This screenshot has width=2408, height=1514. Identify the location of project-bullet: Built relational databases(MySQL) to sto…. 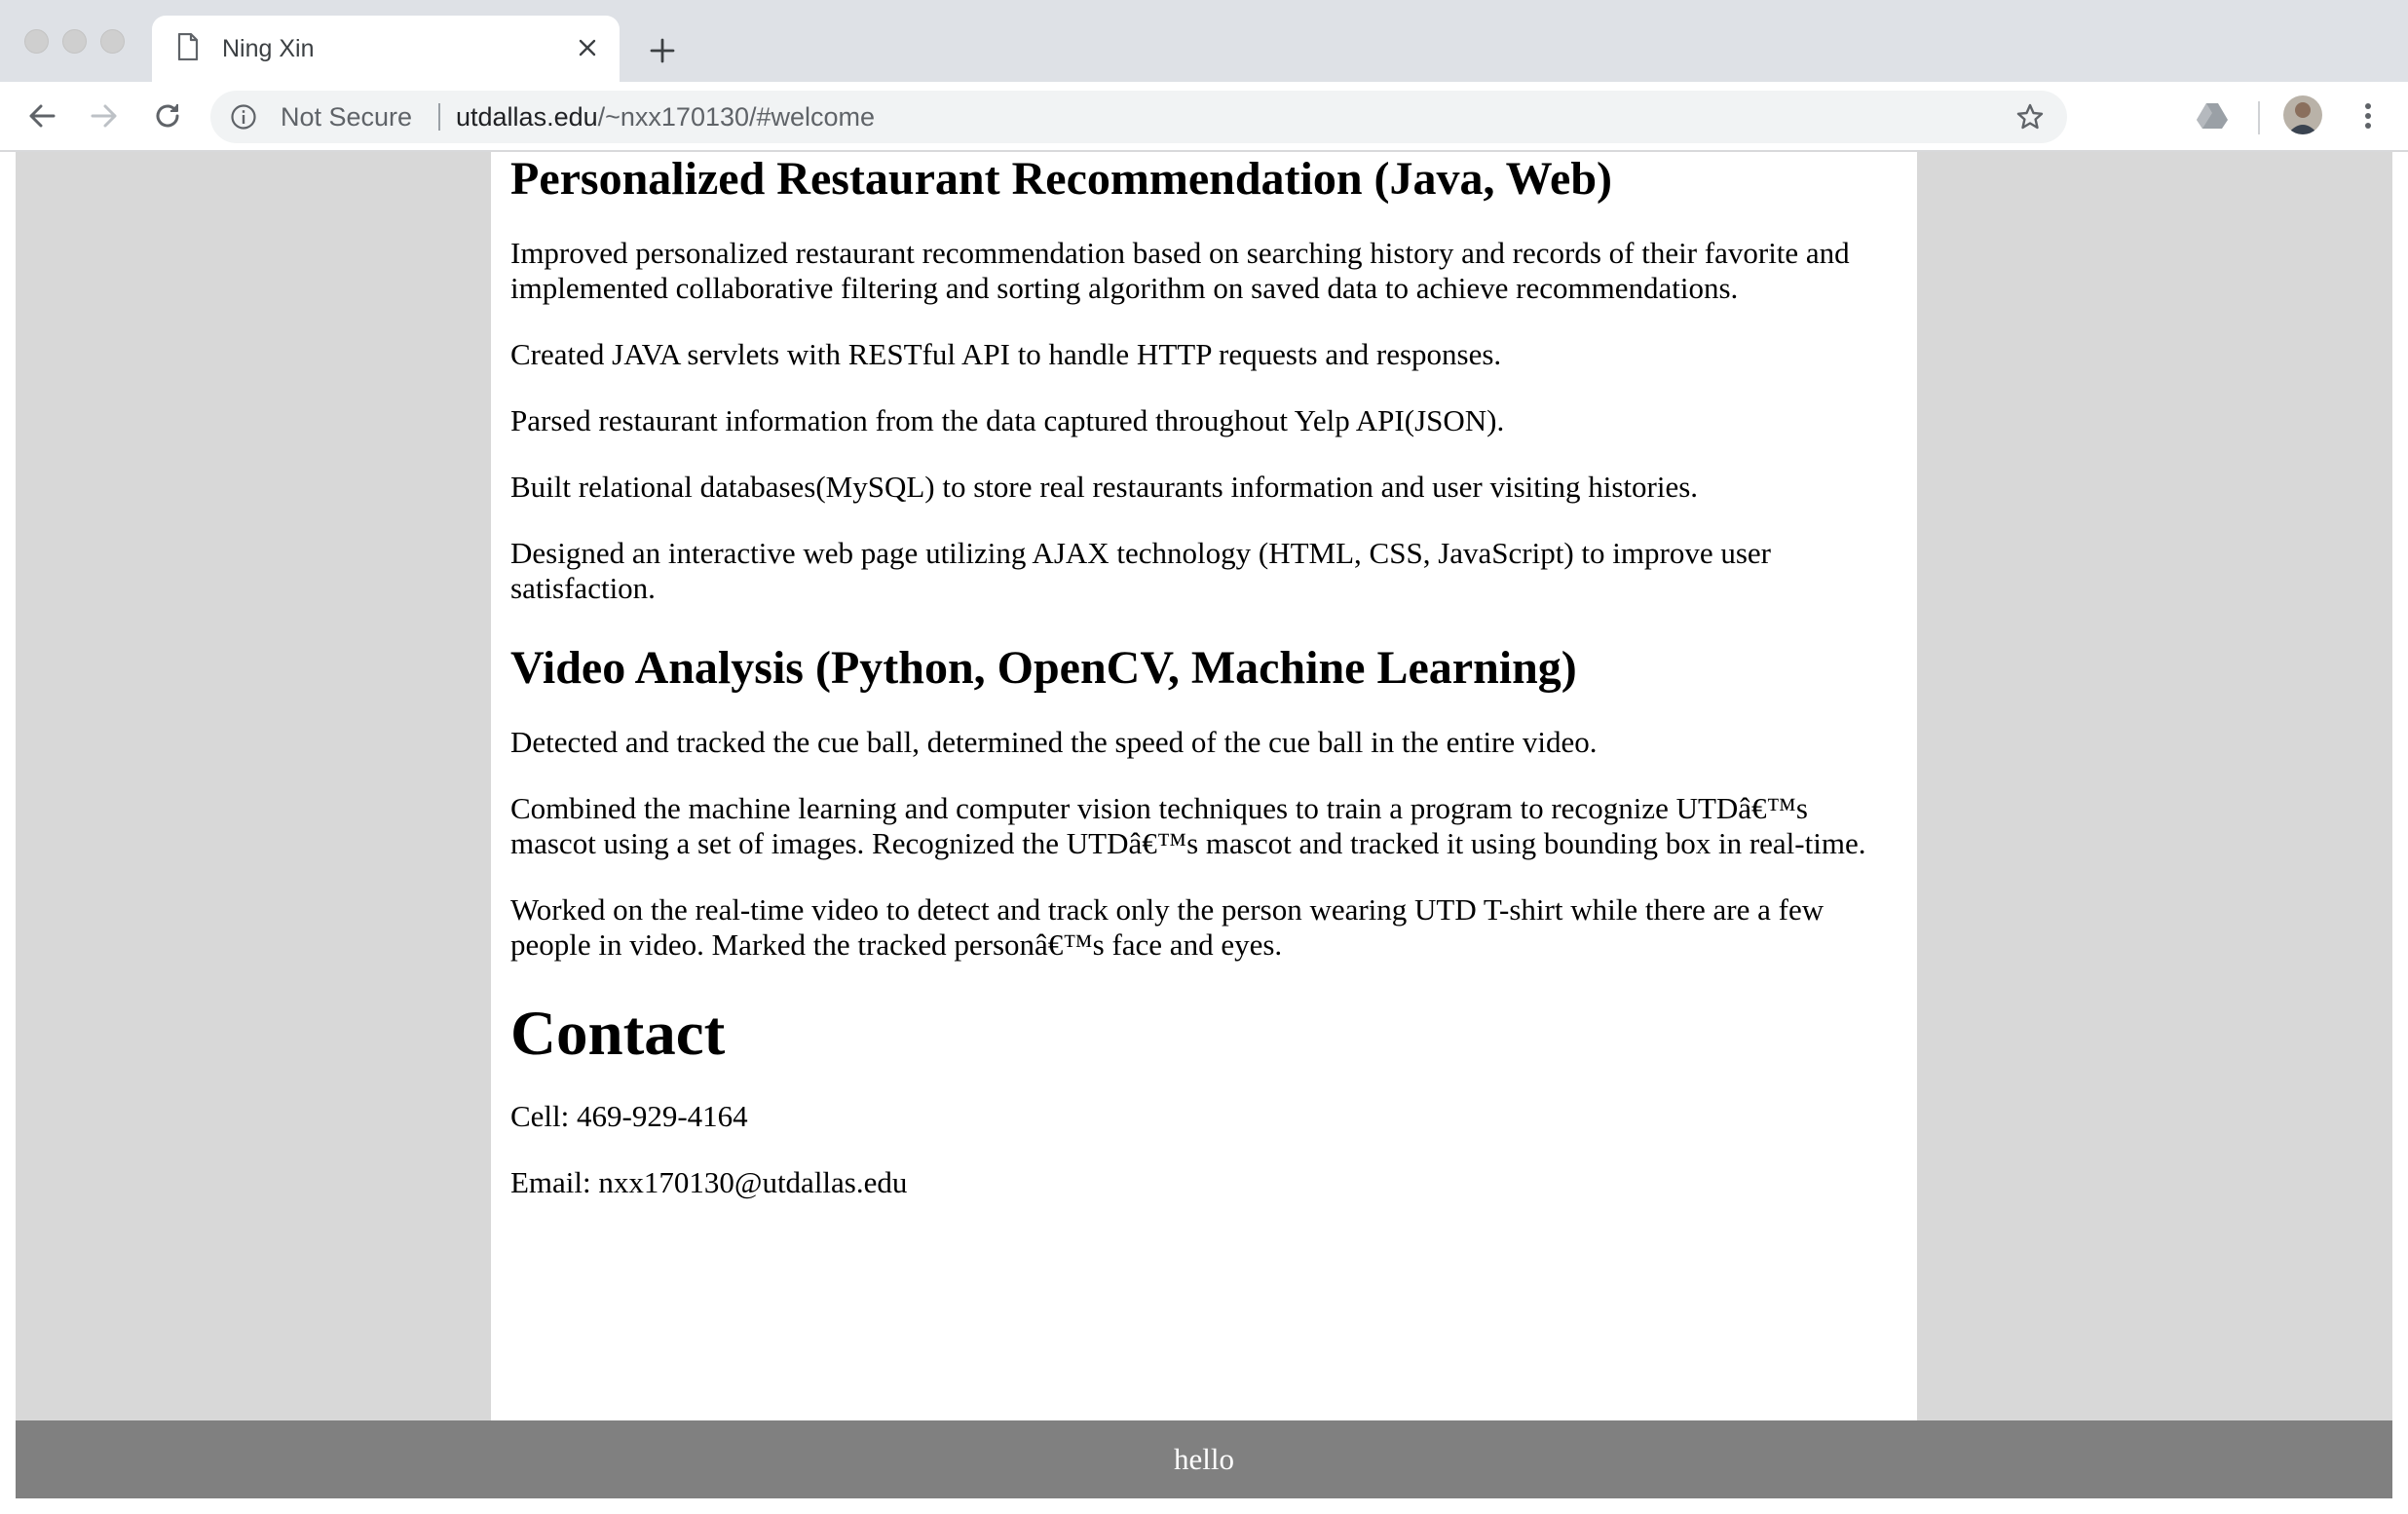
(1104, 487).